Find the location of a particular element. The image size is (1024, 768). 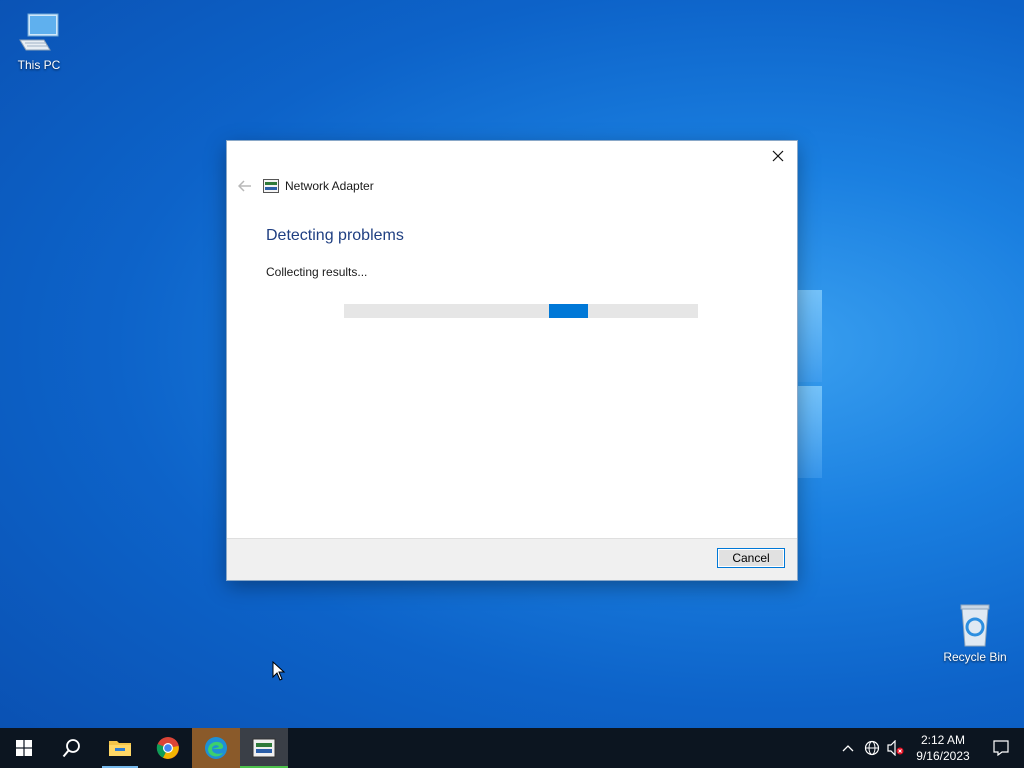

chrome-icon is located at coordinates (167, 748).